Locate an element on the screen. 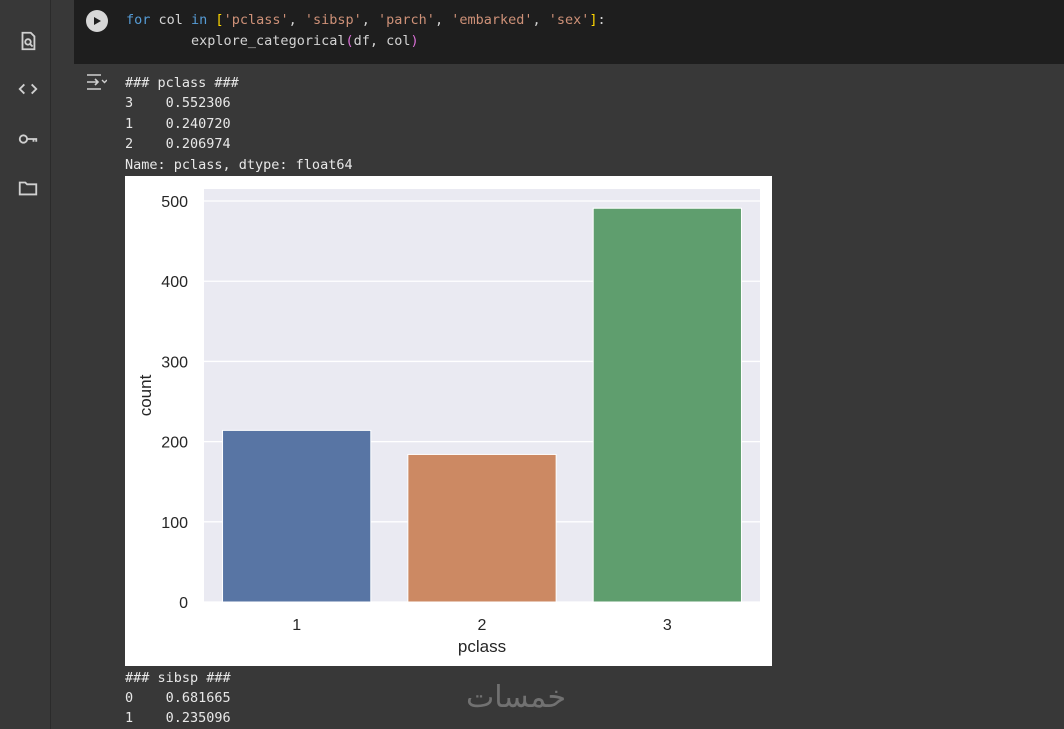  output-pclass-header: ### pclass ### is located at coordinates (182, 83).